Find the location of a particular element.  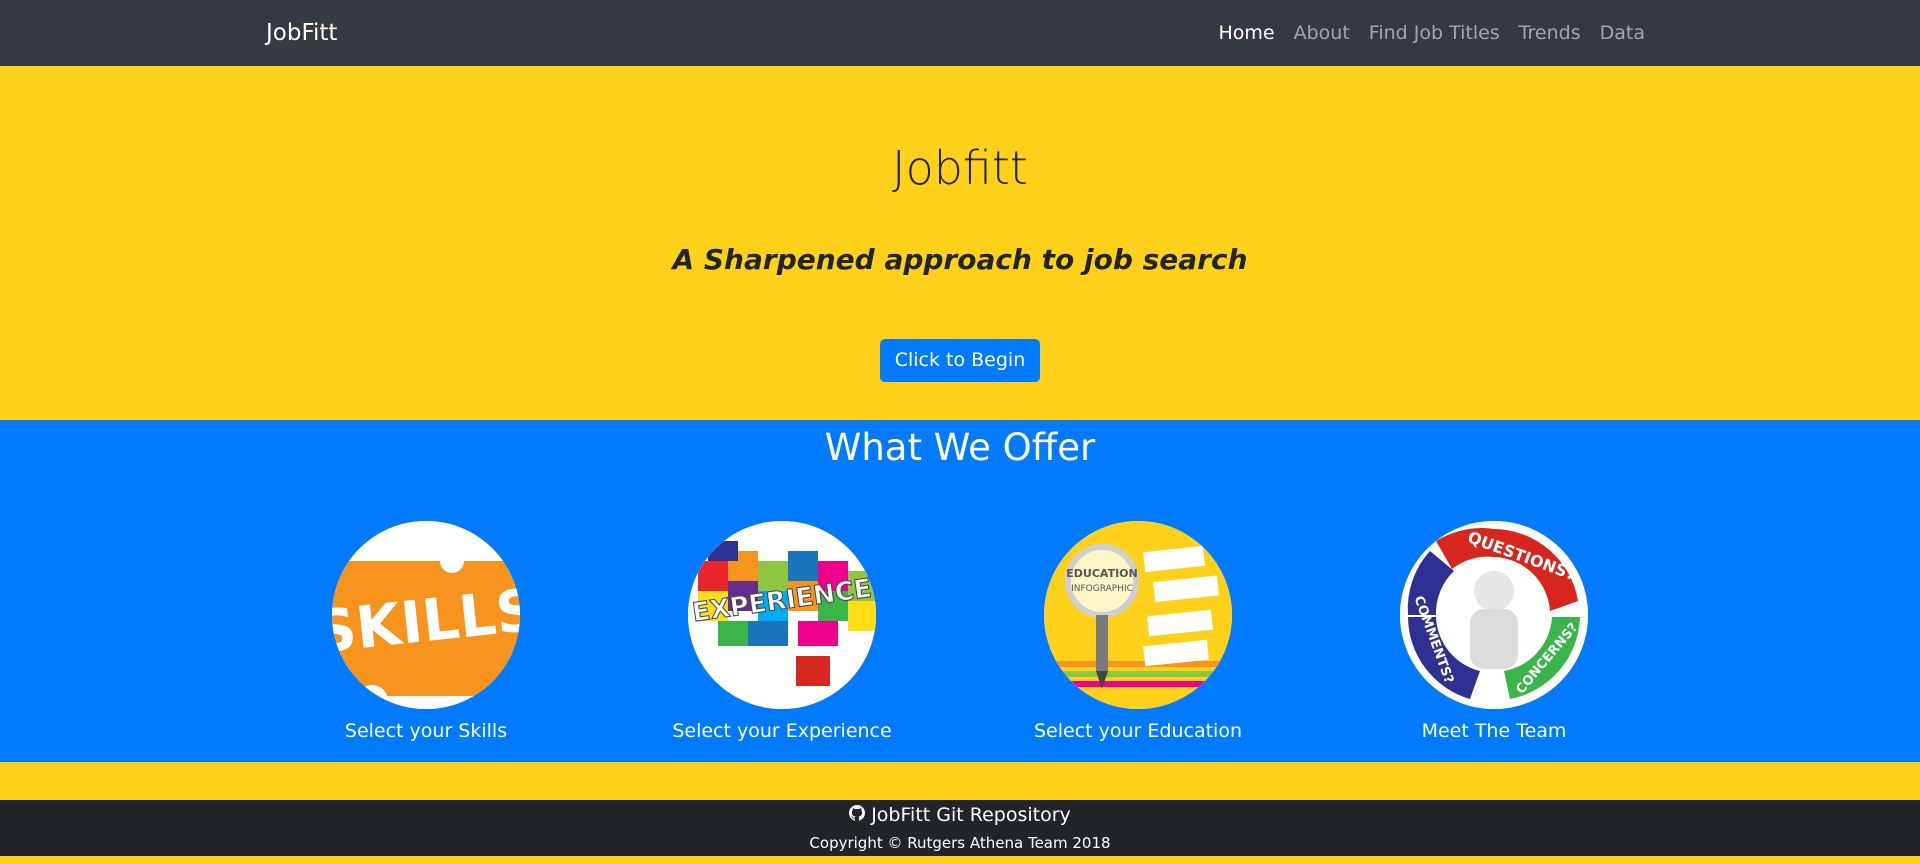

repo-link: JobFitt Git Repository is located at coordinates (960, 815).